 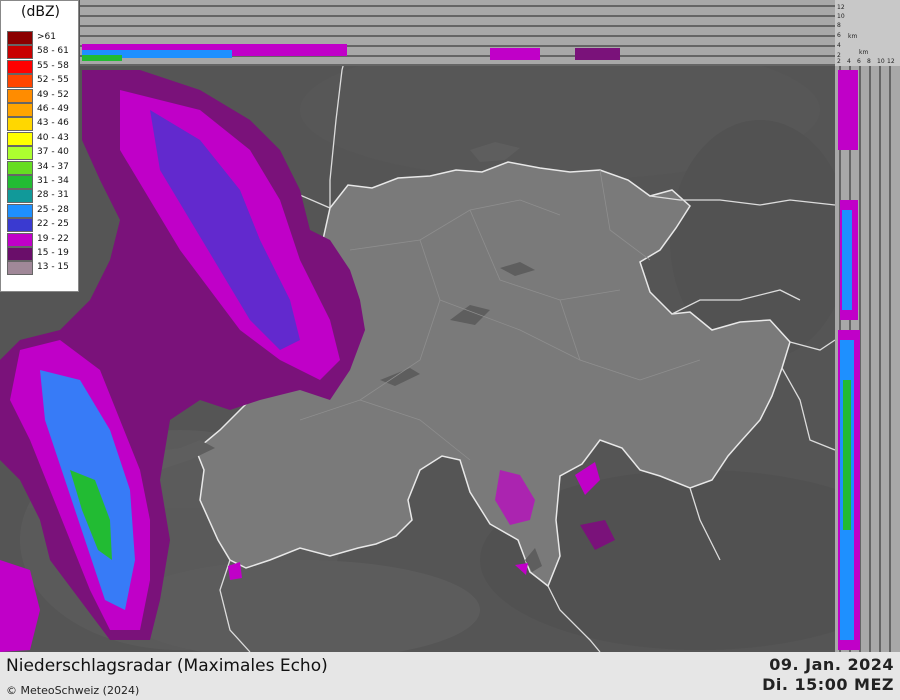 I want to click on legend-level: 52 - 55, so click(x=42, y=81).